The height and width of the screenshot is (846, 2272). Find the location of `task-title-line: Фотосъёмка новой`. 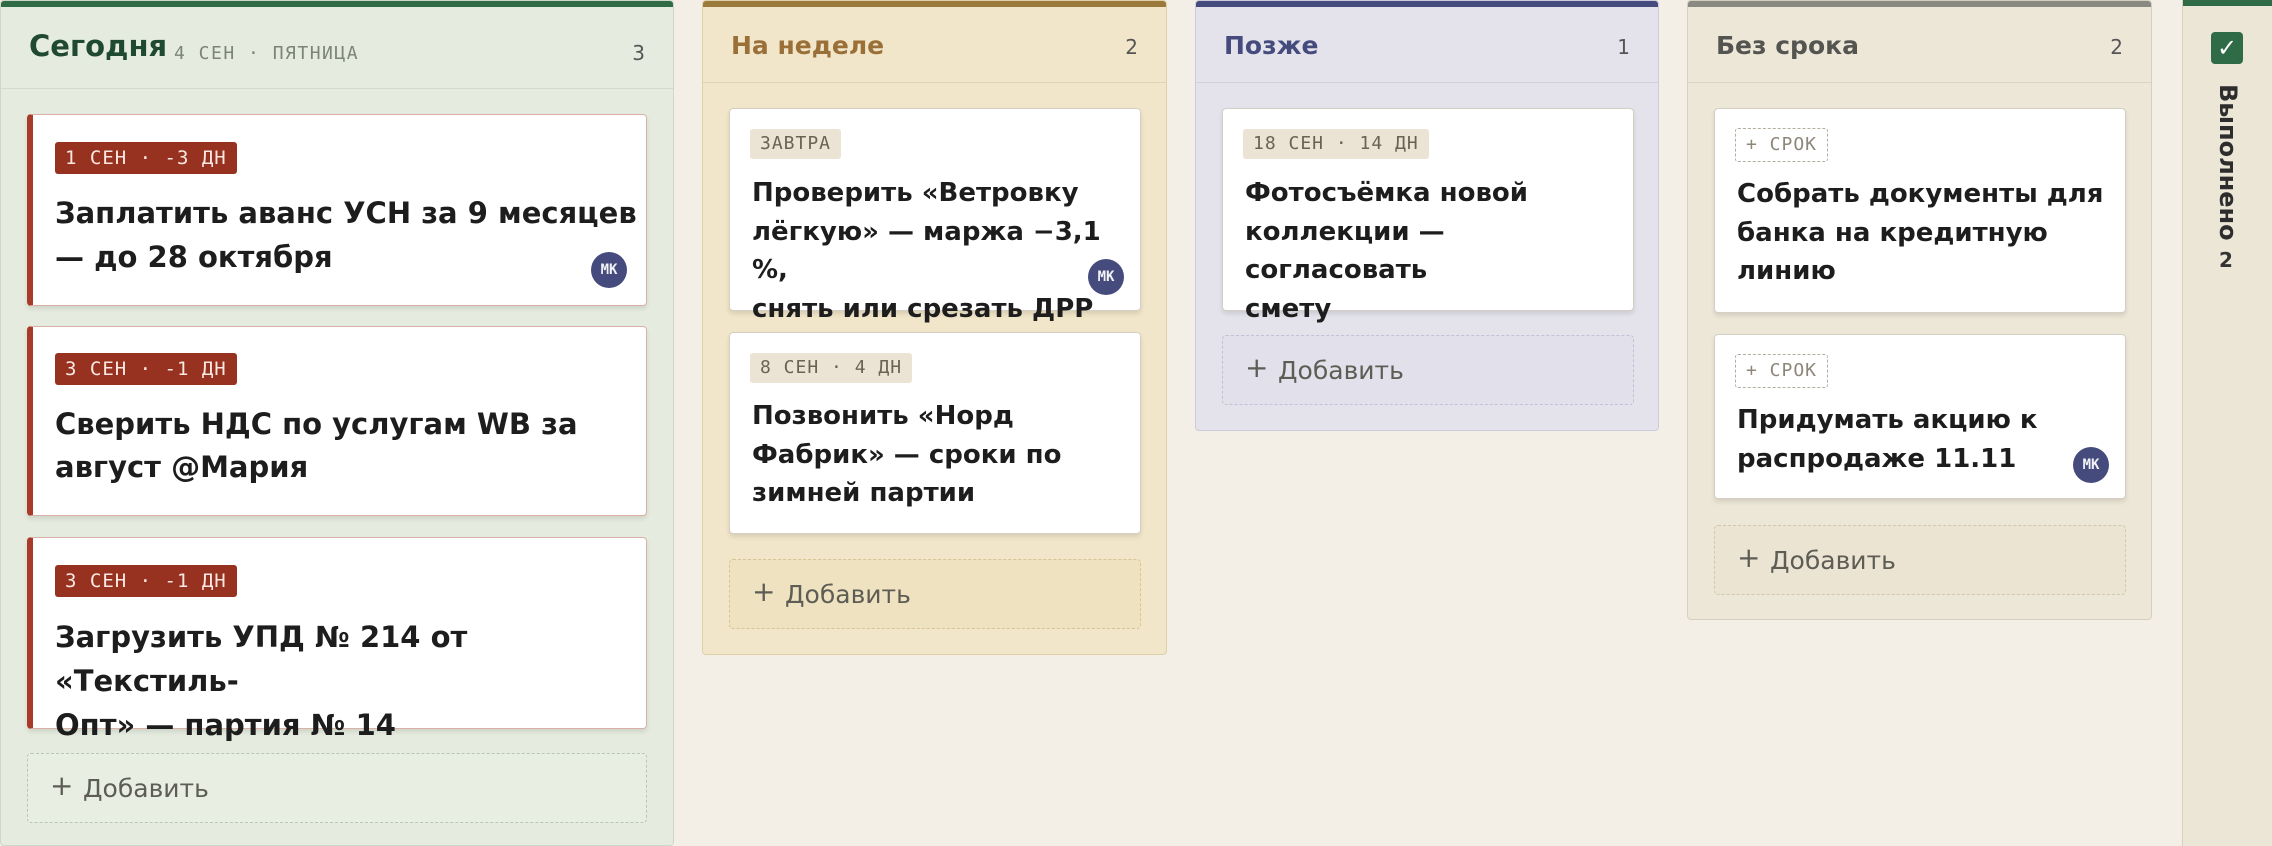

task-title-line: Фотосъёмка новой is located at coordinates (1387, 193).